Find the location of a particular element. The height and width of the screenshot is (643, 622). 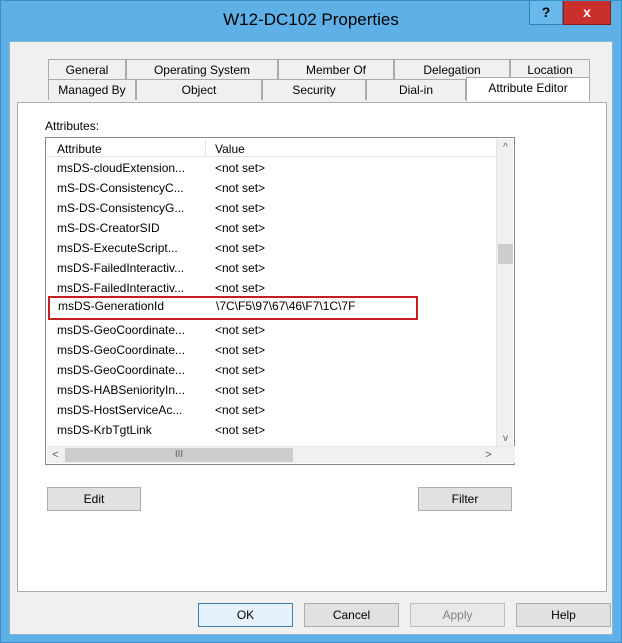

list-item: msDS-HABSeniorityIn... <not set> is located at coordinates (271, 390).